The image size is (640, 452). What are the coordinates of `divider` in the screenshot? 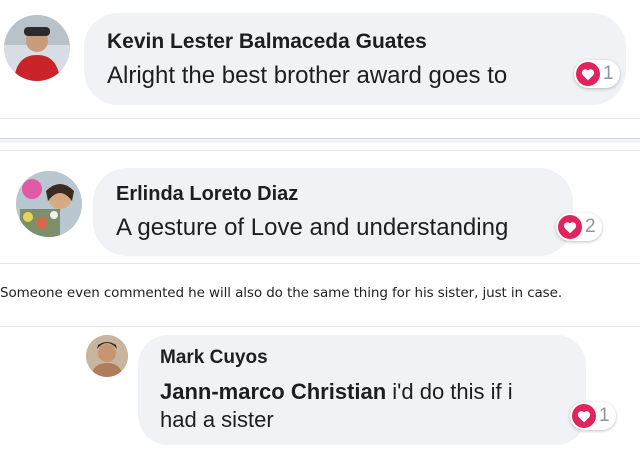 It's located at (320, 140).